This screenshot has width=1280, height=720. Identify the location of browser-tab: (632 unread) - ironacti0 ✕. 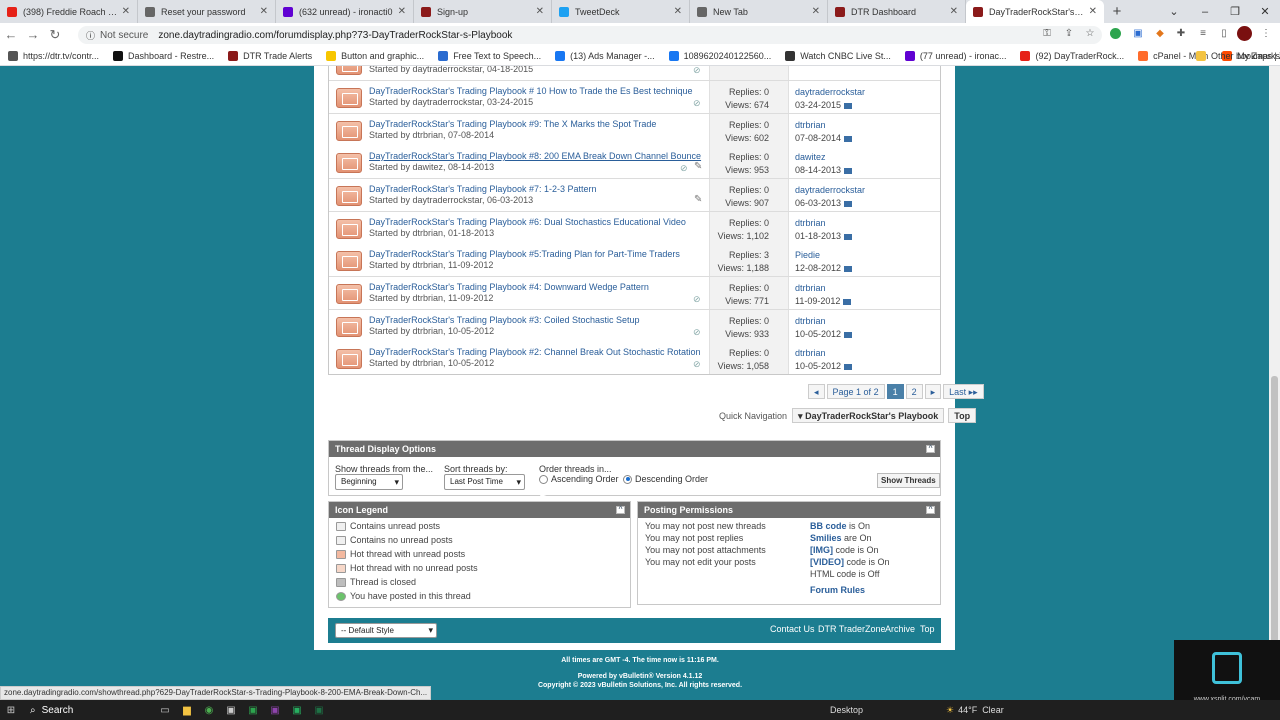
(345, 11).